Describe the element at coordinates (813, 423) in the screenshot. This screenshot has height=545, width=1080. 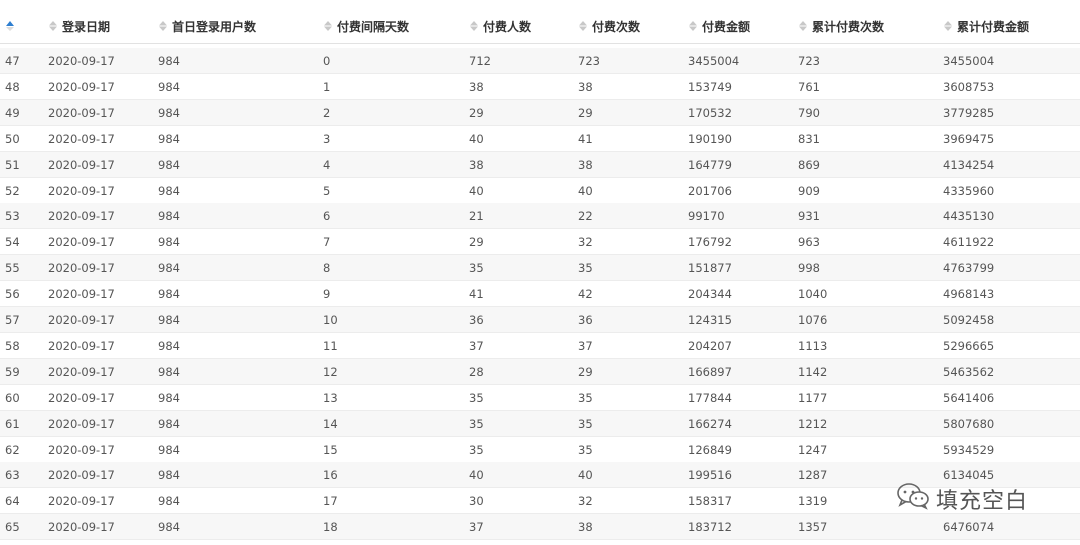
I see `cell-cumulative-pay-count: 1212` at that location.